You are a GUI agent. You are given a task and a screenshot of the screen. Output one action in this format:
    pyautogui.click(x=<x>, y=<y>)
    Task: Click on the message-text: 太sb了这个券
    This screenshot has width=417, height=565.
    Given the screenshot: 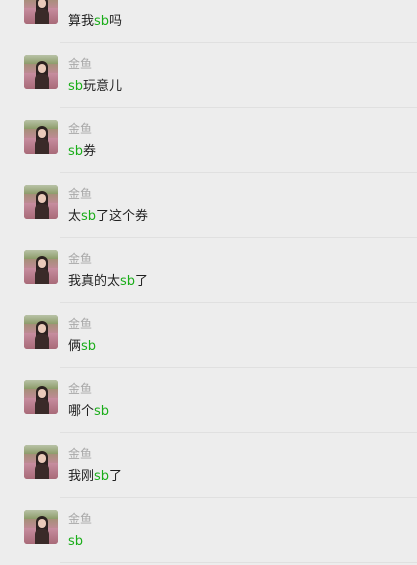 What is the action you would take?
    pyautogui.click(x=108, y=217)
    